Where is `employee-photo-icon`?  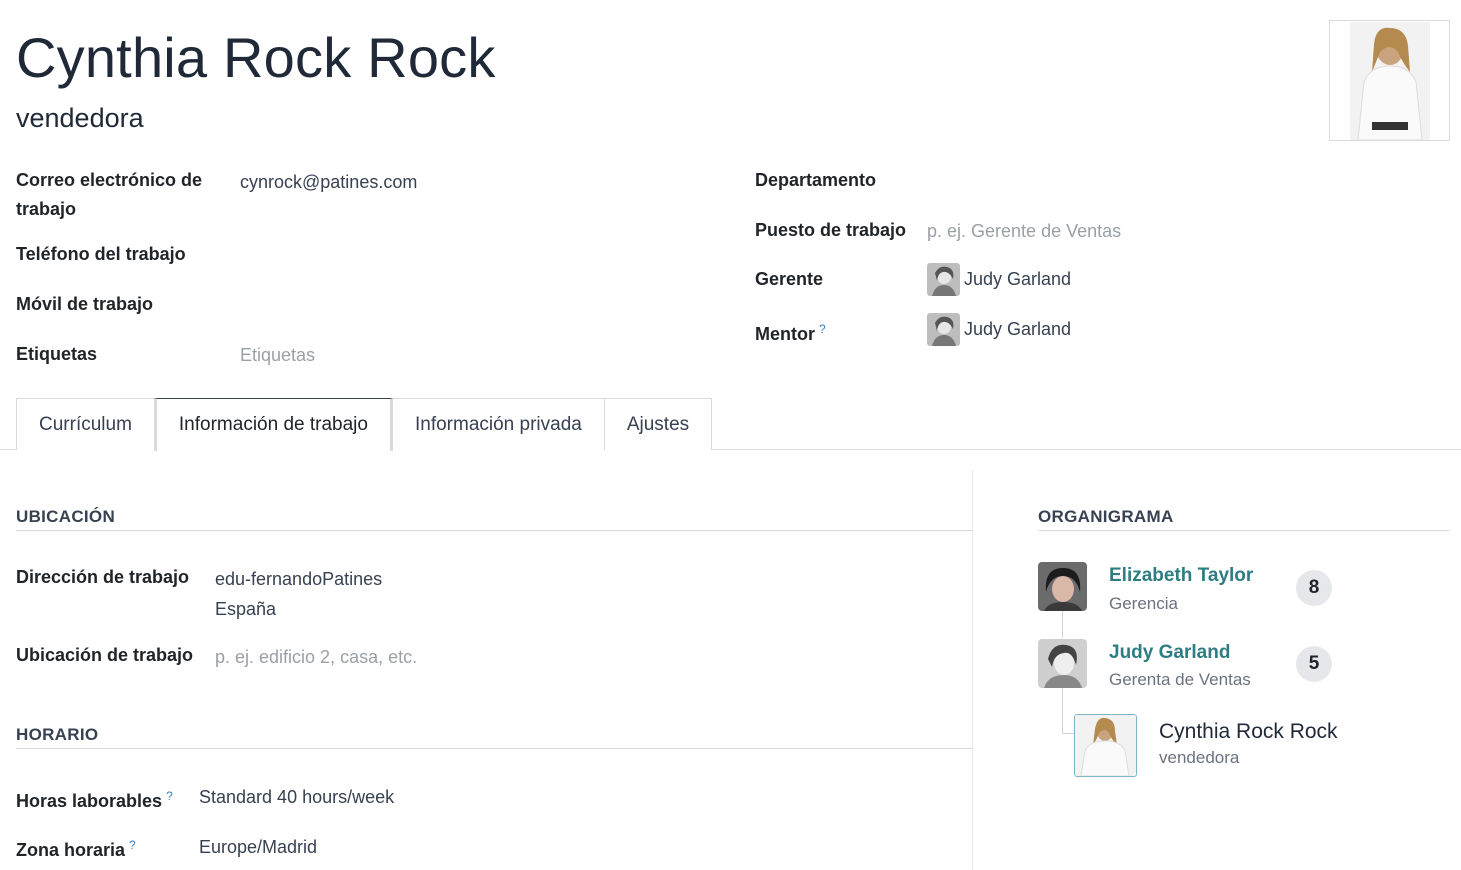
employee-photo-icon is located at coordinates (1389, 80).